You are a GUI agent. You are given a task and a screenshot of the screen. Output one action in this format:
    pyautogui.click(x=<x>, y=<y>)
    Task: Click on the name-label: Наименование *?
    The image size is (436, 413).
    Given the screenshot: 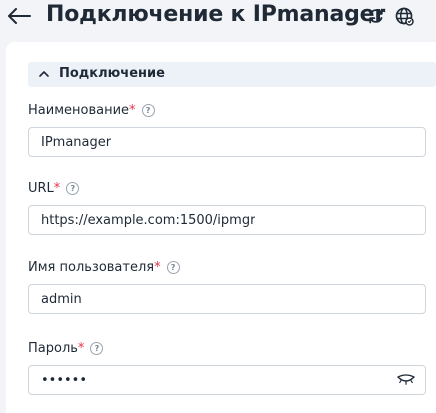 What is the action you would take?
    pyautogui.click(x=91, y=110)
    